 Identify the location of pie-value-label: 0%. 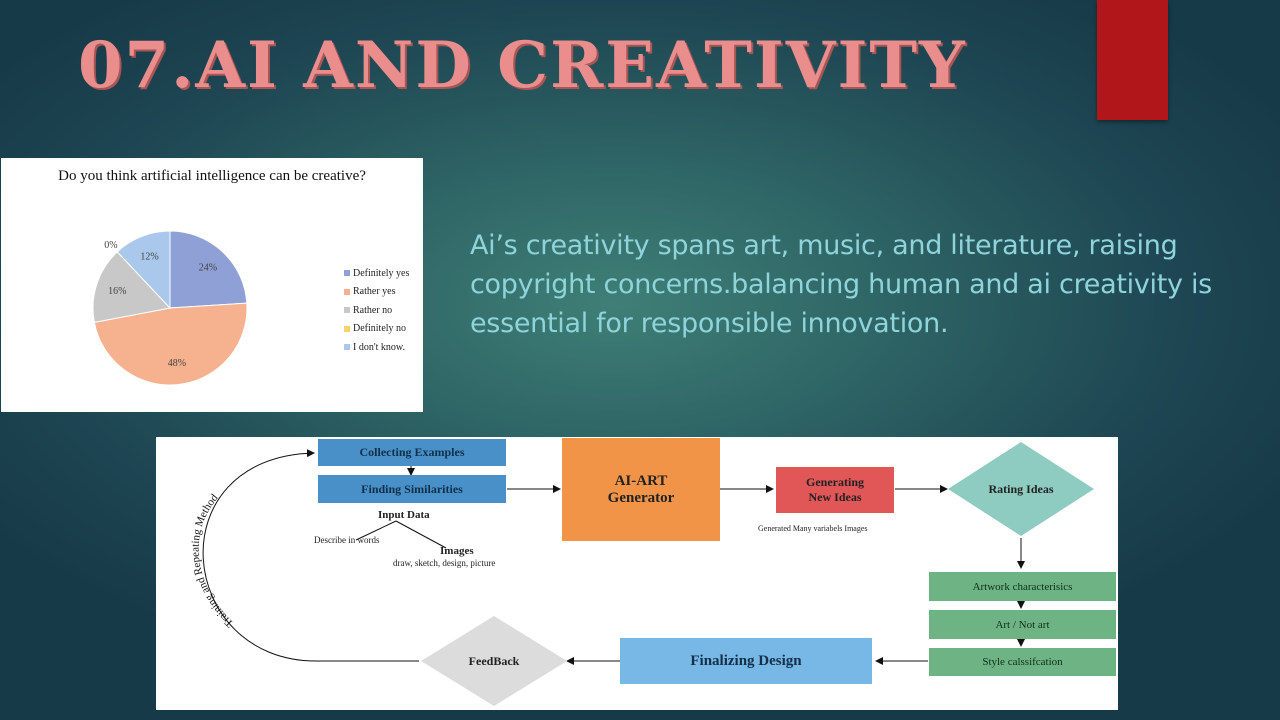
(110, 245).